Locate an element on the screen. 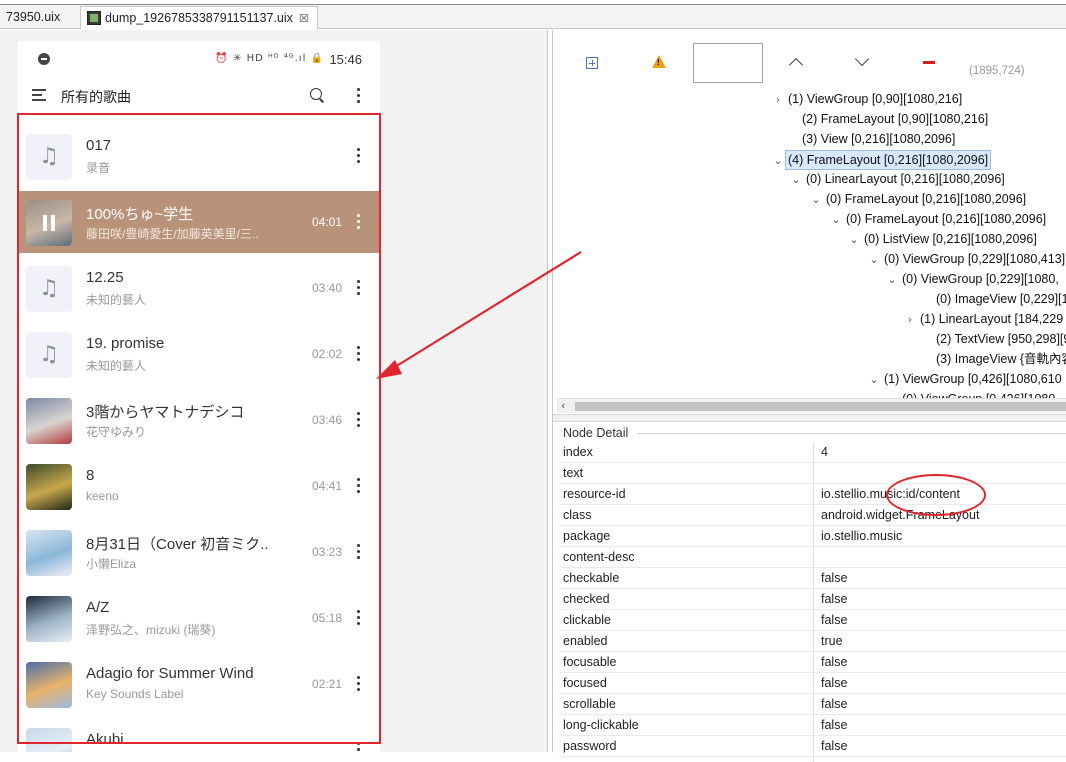 This screenshot has width=1066, height=762. page-title: 所有的歌曲 is located at coordinates (96, 97).